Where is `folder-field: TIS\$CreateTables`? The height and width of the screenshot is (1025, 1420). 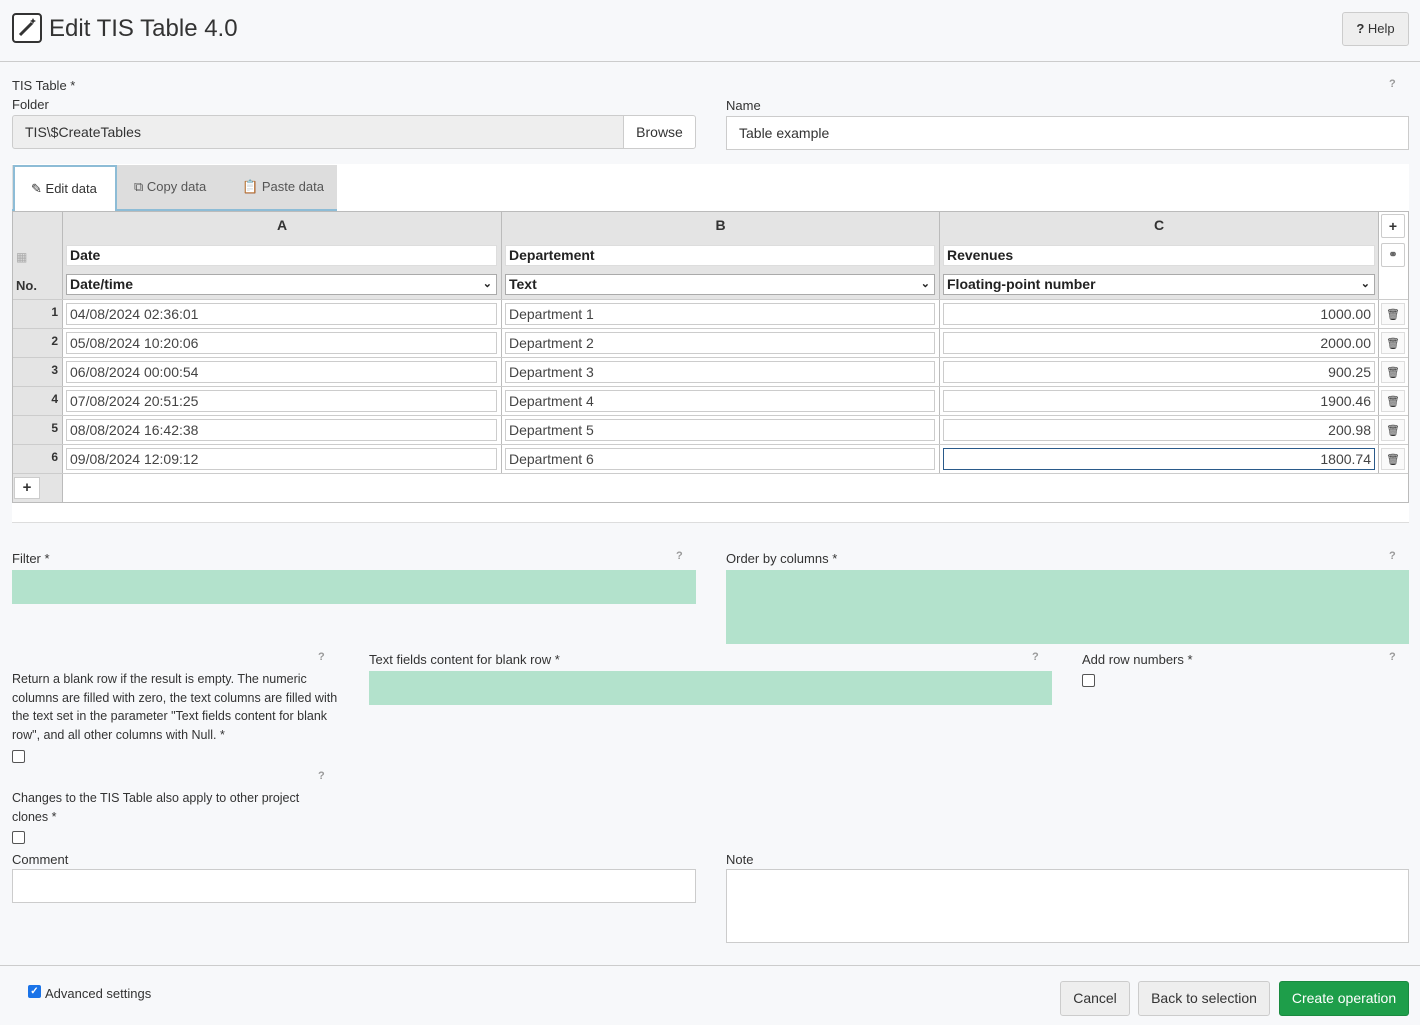
folder-field: TIS\$CreateTables is located at coordinates (318, 132).